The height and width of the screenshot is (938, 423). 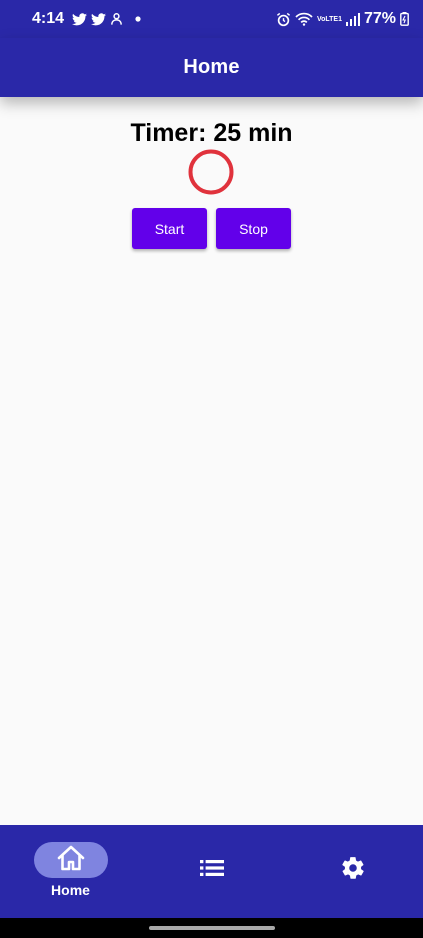 I want to click on bottom-navigation: Home, so click(x=211, y=871).